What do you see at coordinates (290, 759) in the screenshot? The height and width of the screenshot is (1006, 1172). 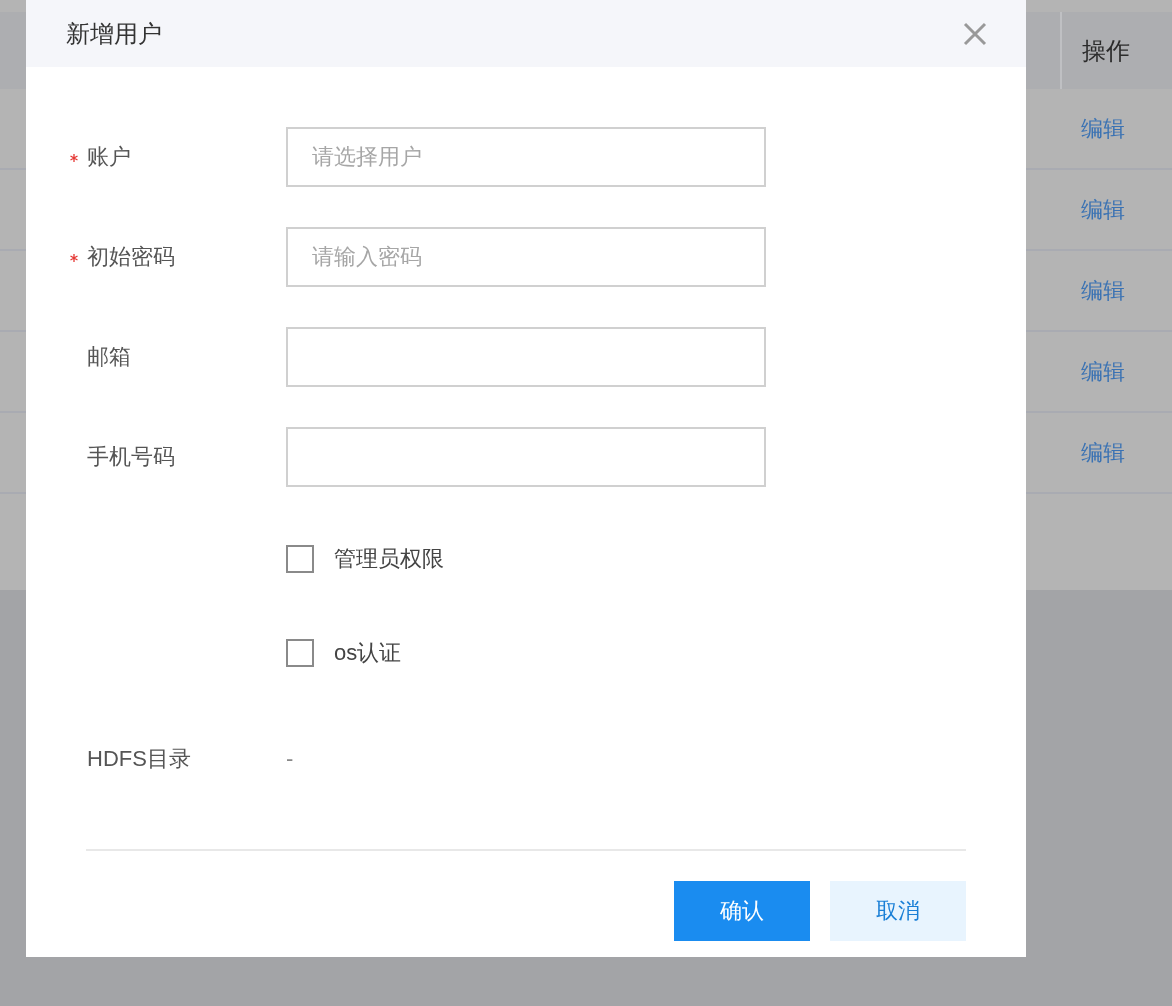 I see `field-value: -` at bounding box center [290, 759].